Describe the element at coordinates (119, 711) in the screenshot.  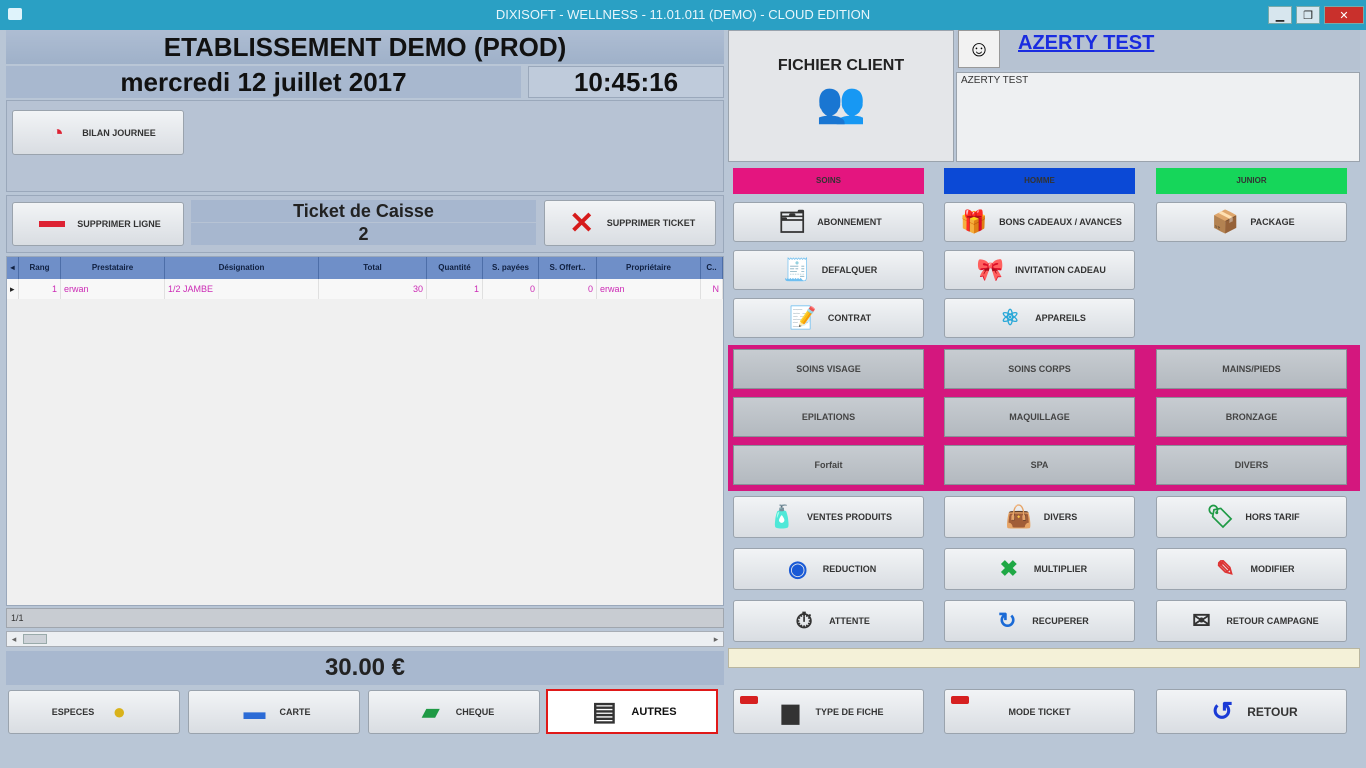
I see `coins-icon: ●` at that location.